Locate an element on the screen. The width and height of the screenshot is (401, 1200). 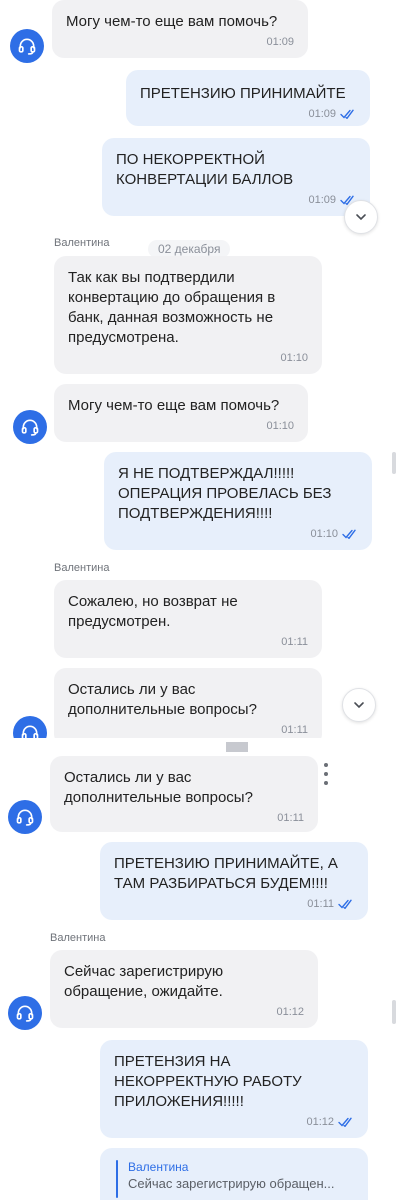
quote-bar is located at coordinates (117, 1179).